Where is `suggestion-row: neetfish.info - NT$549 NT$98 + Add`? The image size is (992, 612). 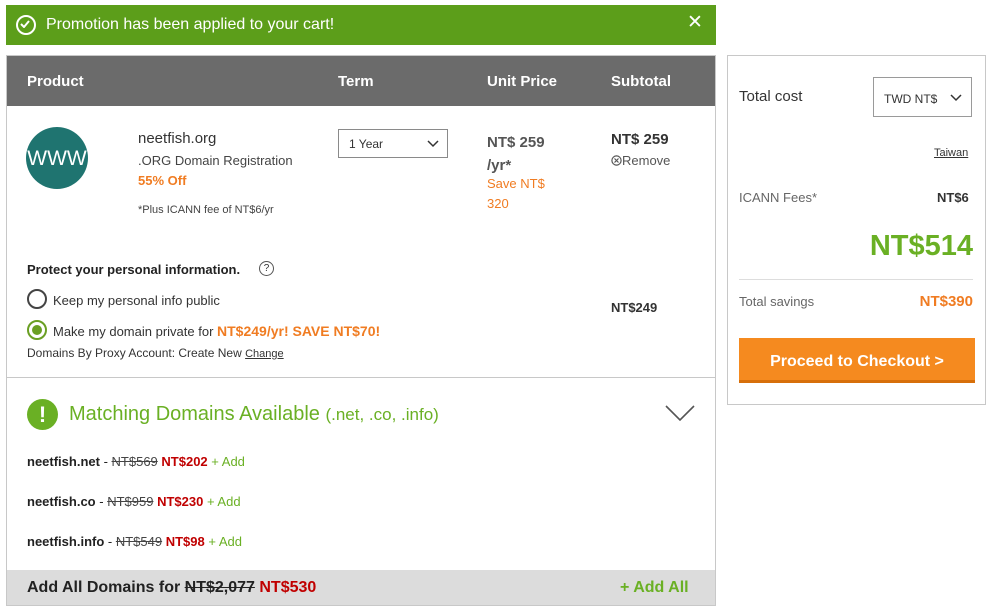
suggestion-row: neetfish.info - NT$549 NT$98 + Add is located at coordinates (134, 541).